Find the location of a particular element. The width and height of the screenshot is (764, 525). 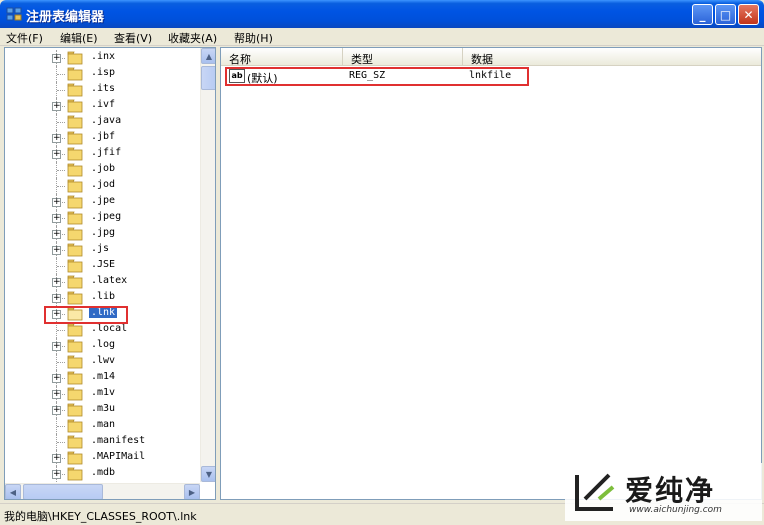

tree-item: + .log is located at coordinates (102, 346).